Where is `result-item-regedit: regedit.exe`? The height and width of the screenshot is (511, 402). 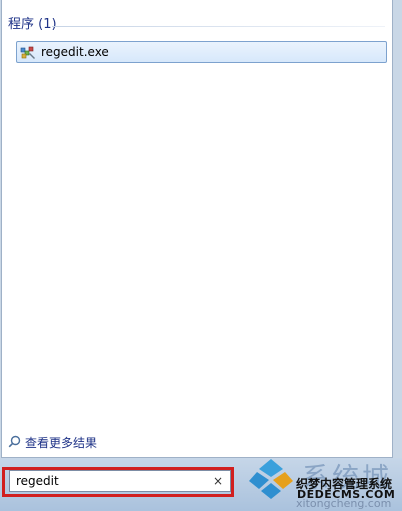 result-item-regedit: regedit.exe is located at coordinates (201, 52).